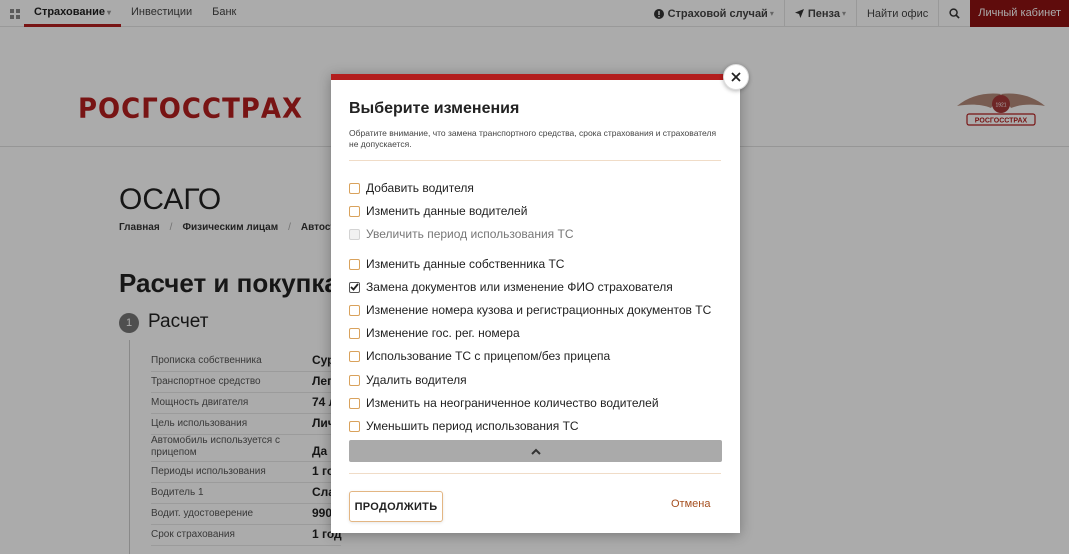 This screenshot has height=554, width=1069. I want to click on option-change-driver-data: Изменить данные водителей, so click(438, 211).